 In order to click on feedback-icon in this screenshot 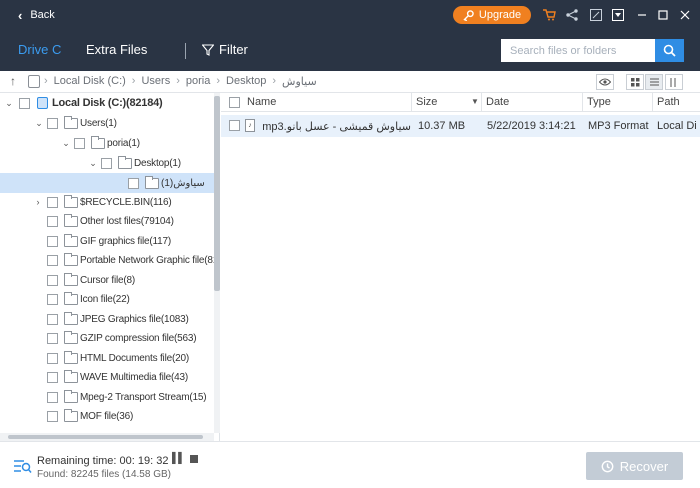, I will do `click(596, 15)`.